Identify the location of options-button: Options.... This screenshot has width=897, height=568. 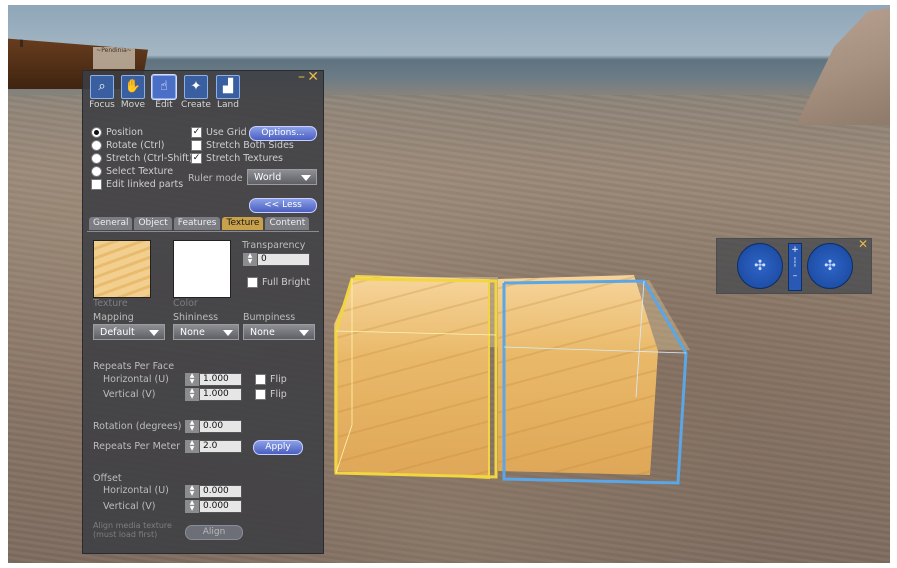
(283, 133).